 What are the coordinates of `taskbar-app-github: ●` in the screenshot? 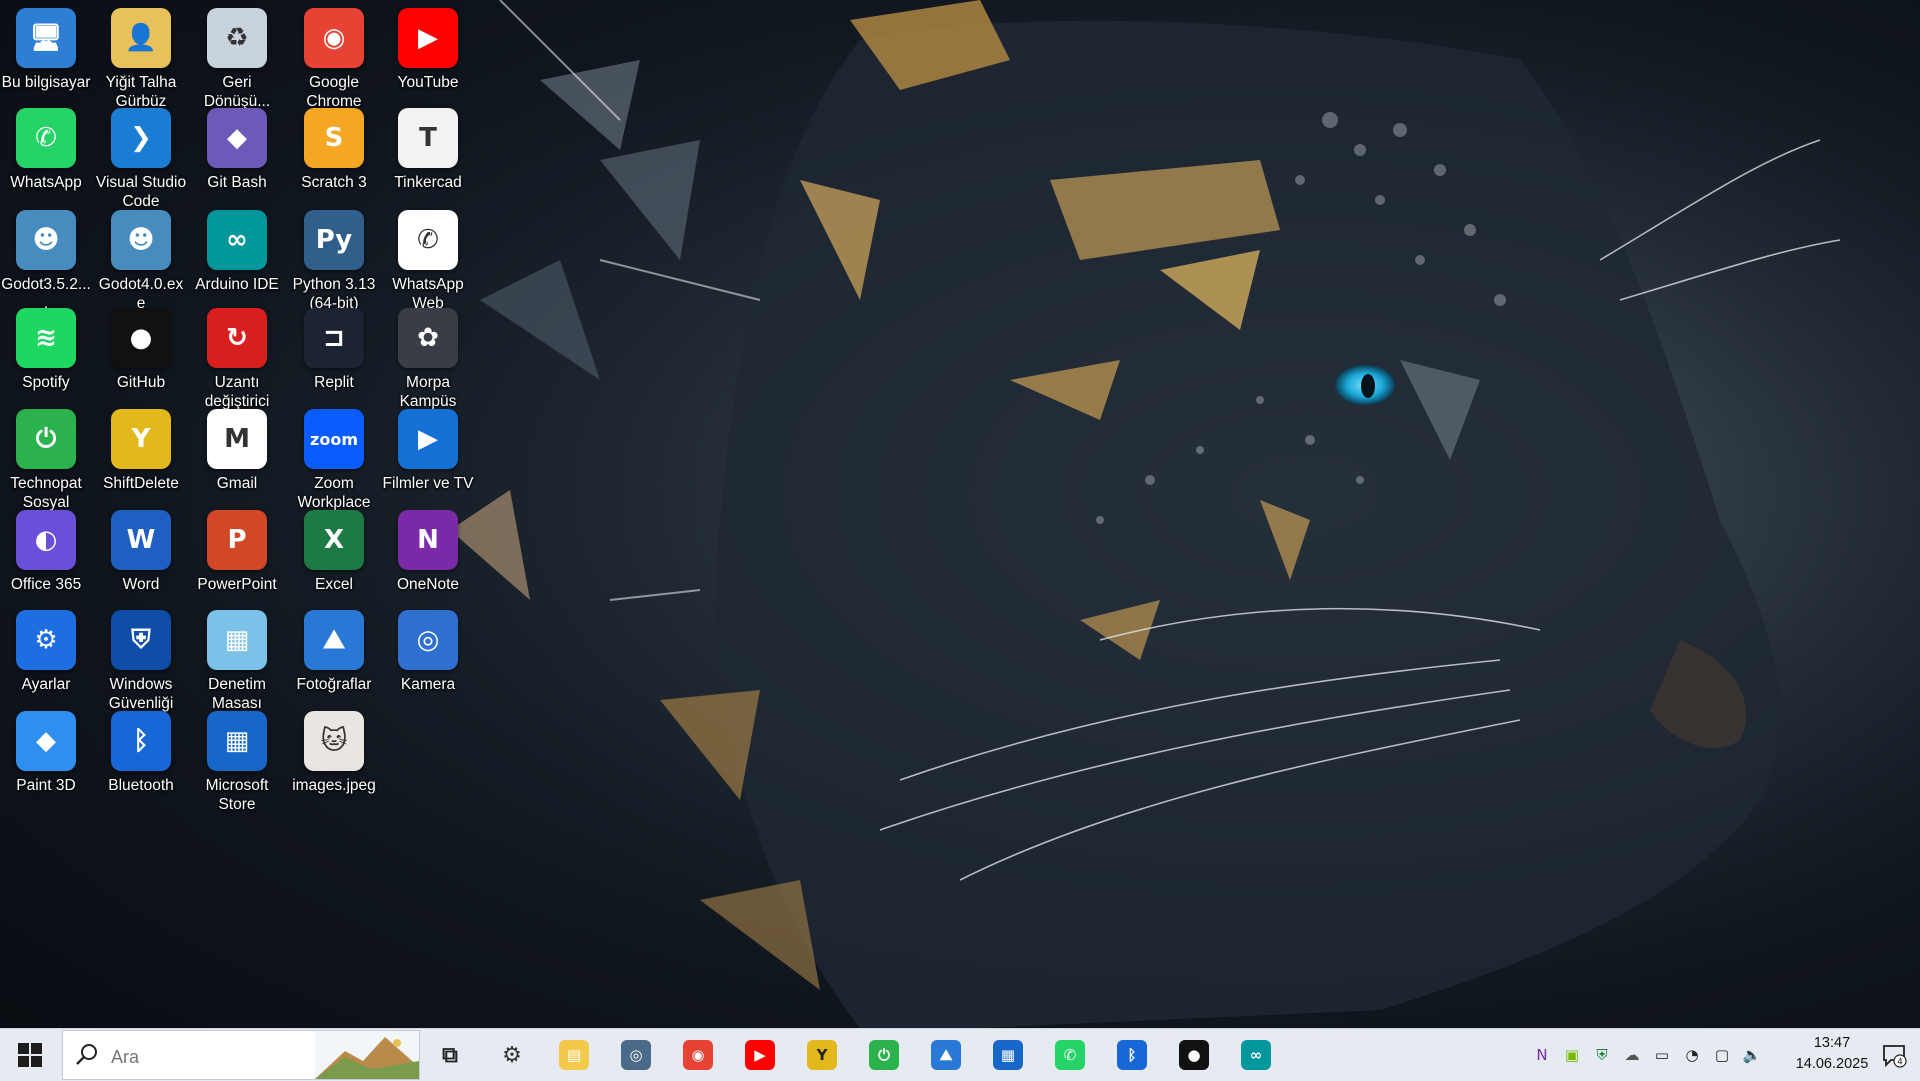 It's located at (1194, 1055).